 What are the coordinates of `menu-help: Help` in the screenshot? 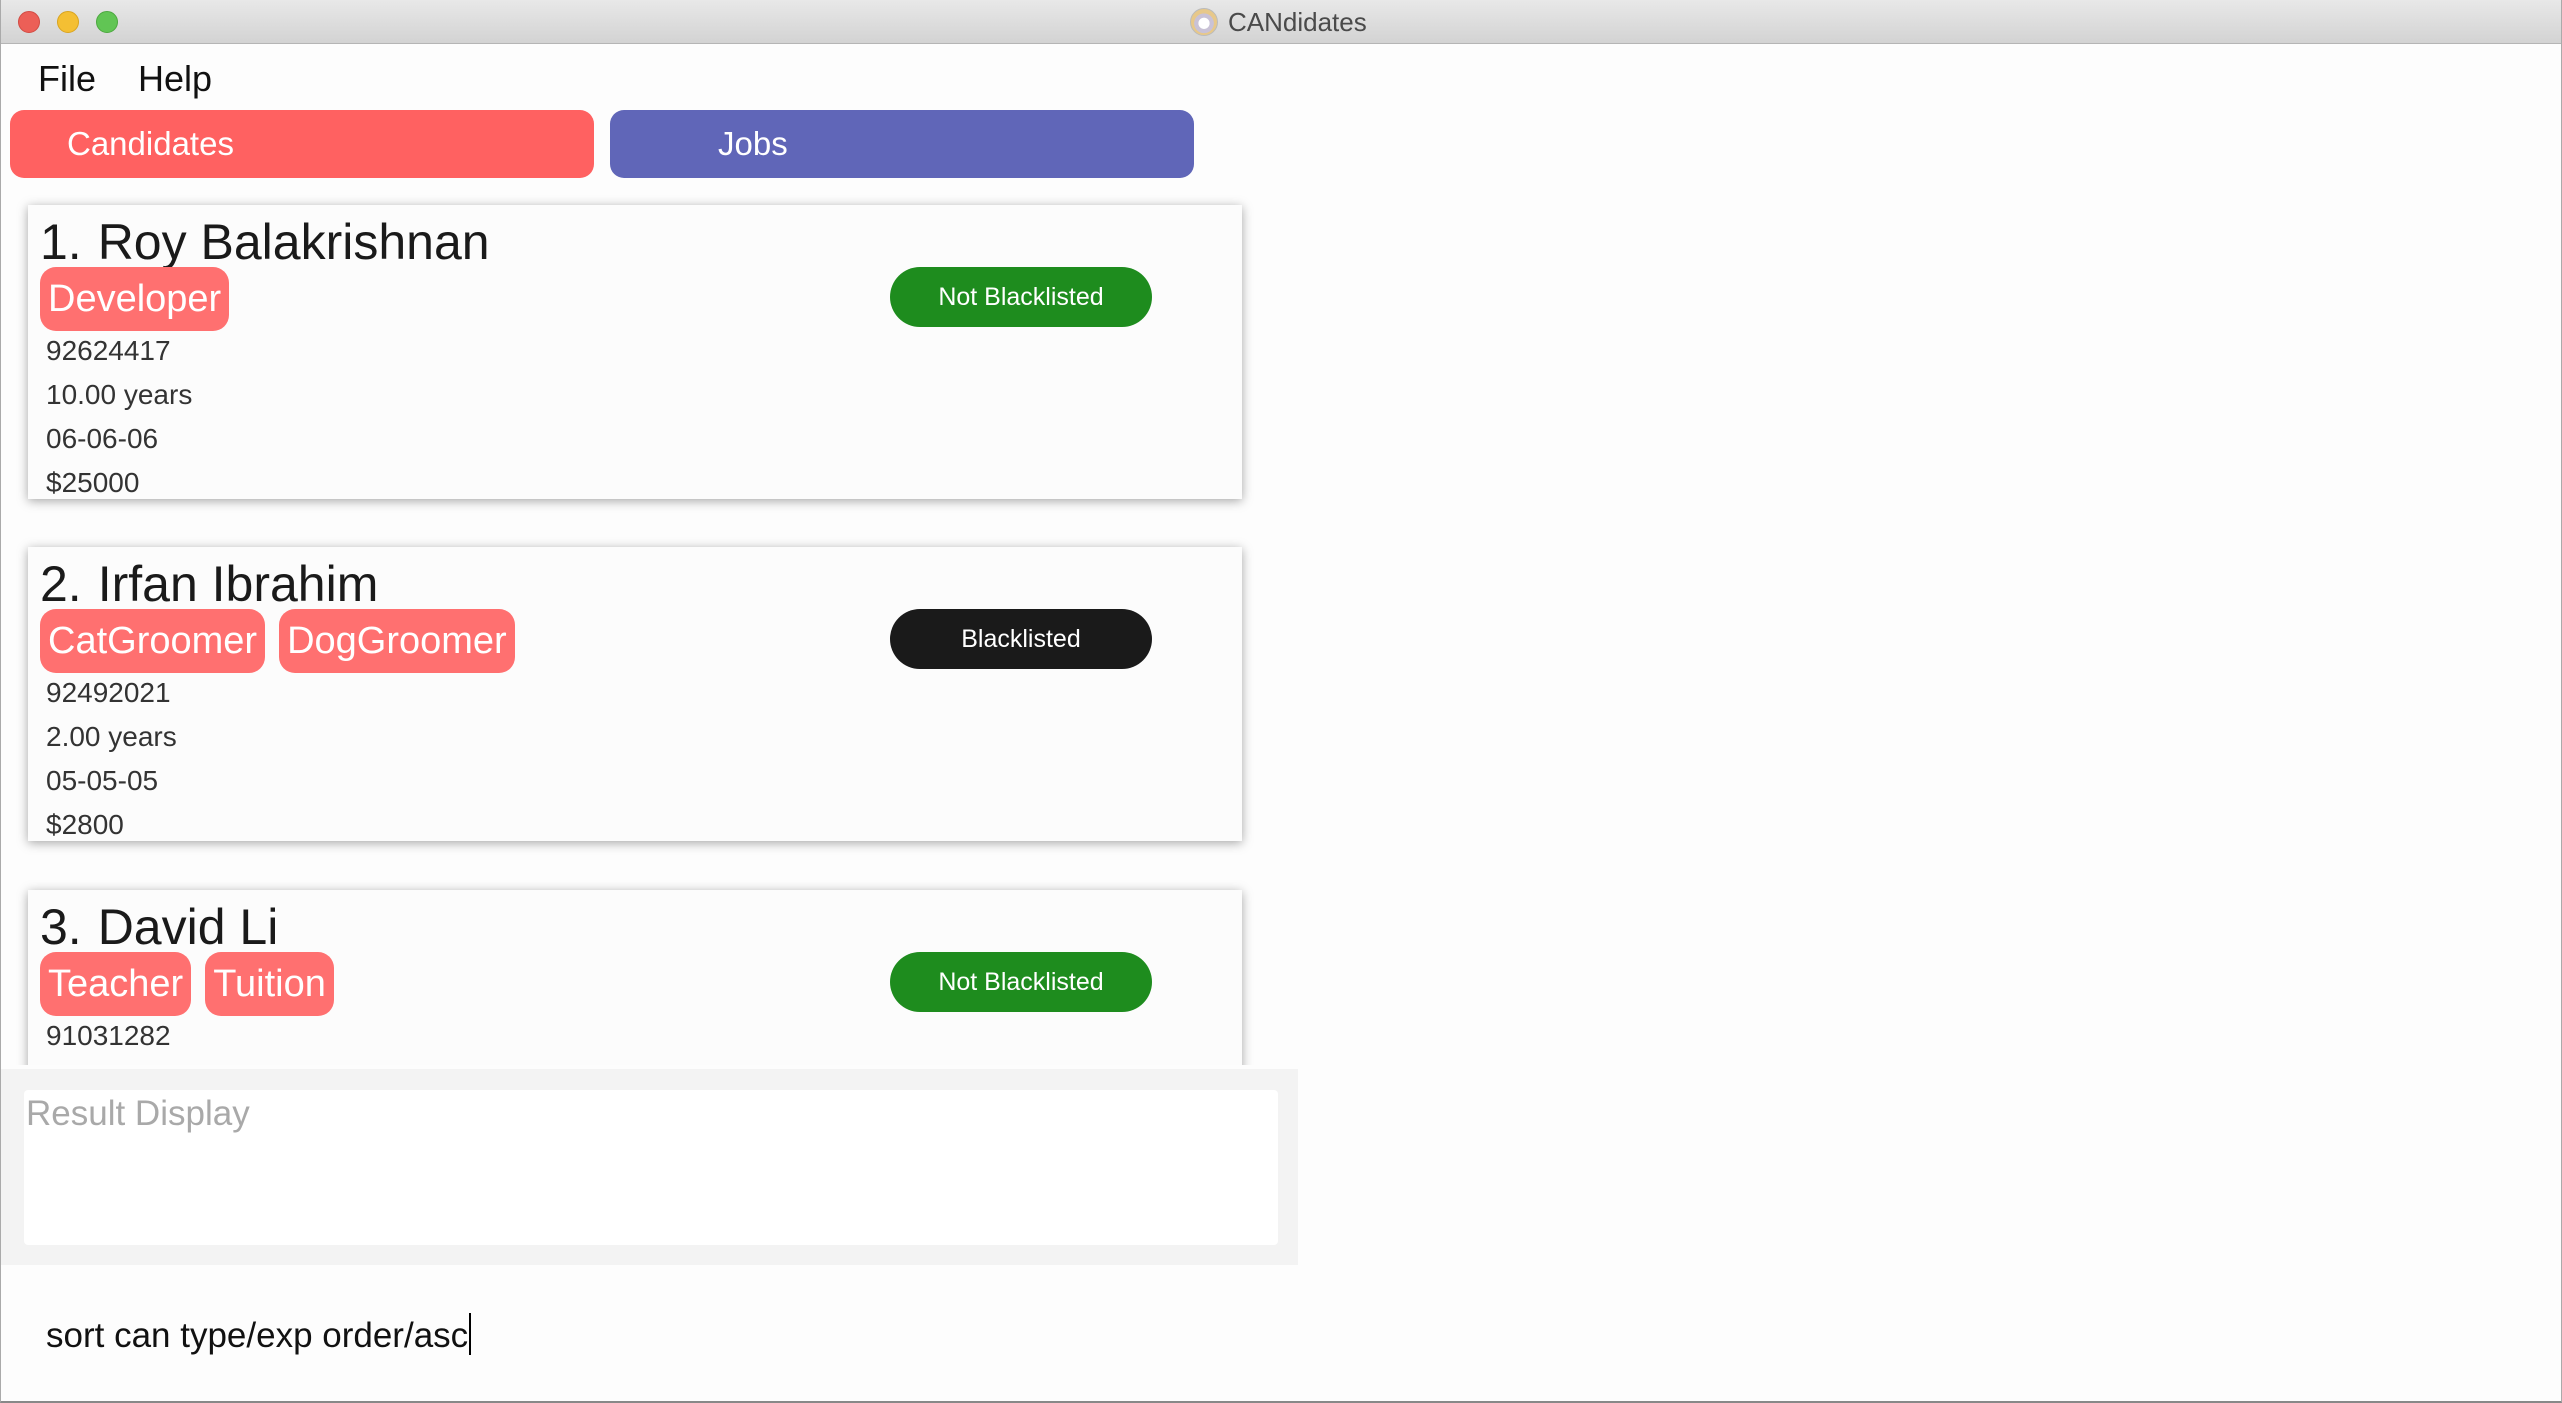 It's located at (175, 79).